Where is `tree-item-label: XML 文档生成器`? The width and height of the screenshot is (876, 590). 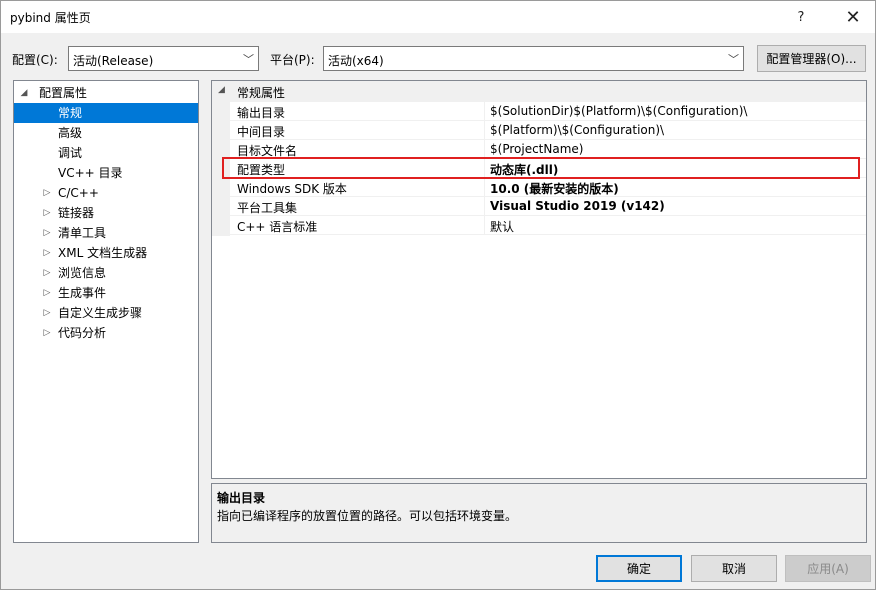
tree-item-label: XML 文档生成器 is located at coordinates (103, 253).